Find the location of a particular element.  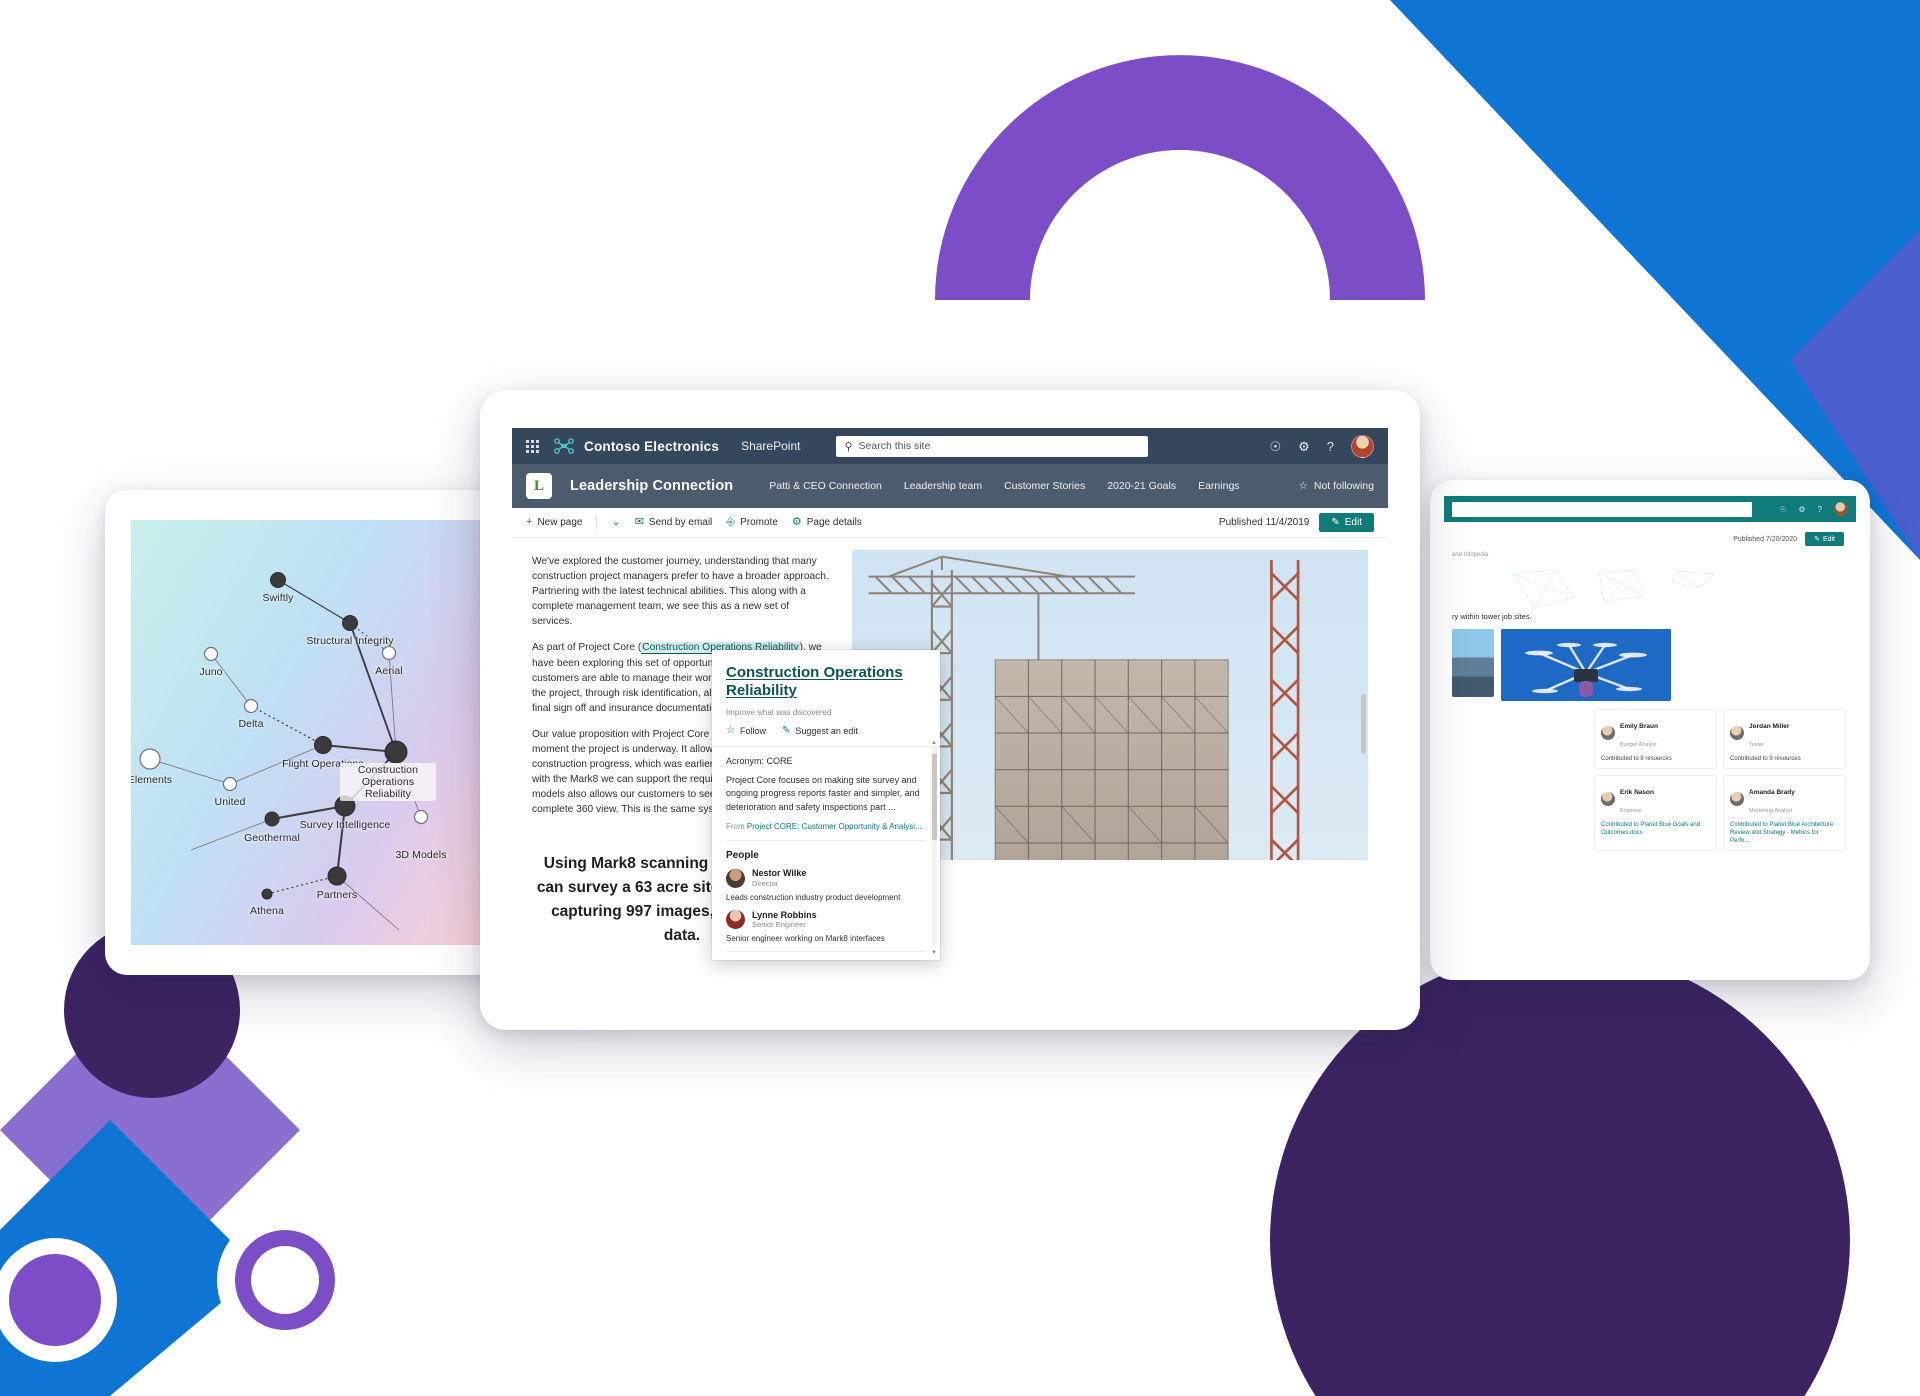

brand-name: Contoso Electronics is located at coordinates (652, 446).